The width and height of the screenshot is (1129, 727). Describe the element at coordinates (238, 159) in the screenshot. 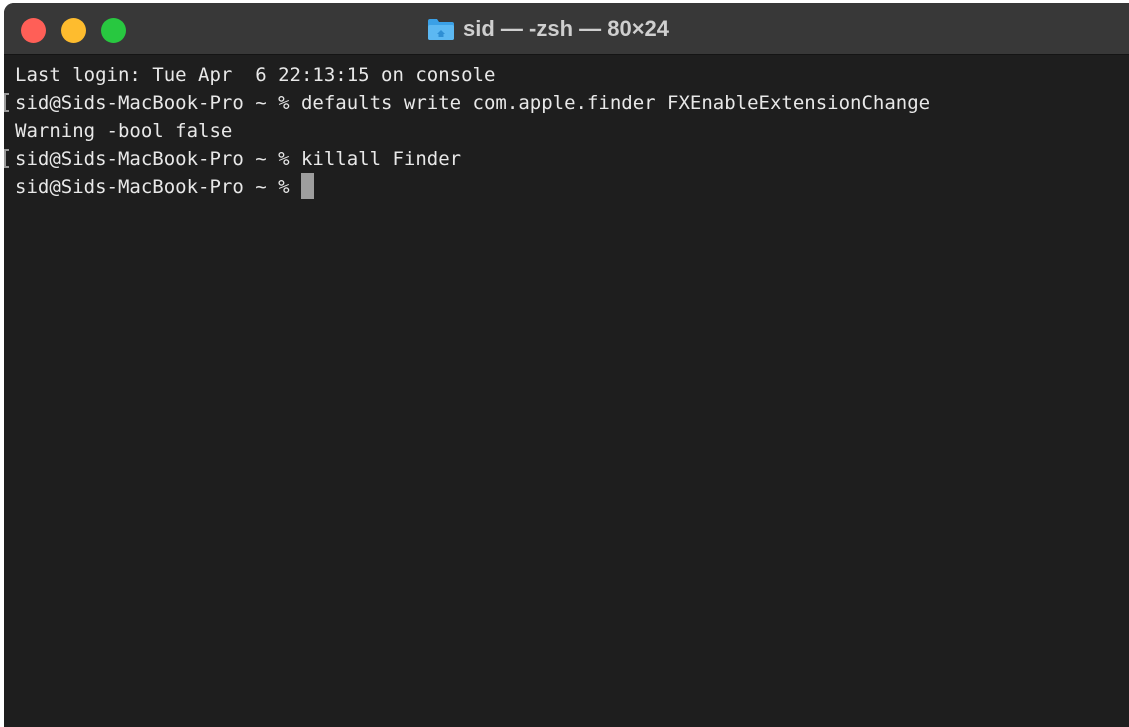

I see `terminal-line-text: sid@Sids-MacBook-Pro ~ % killall Finder` at that location.